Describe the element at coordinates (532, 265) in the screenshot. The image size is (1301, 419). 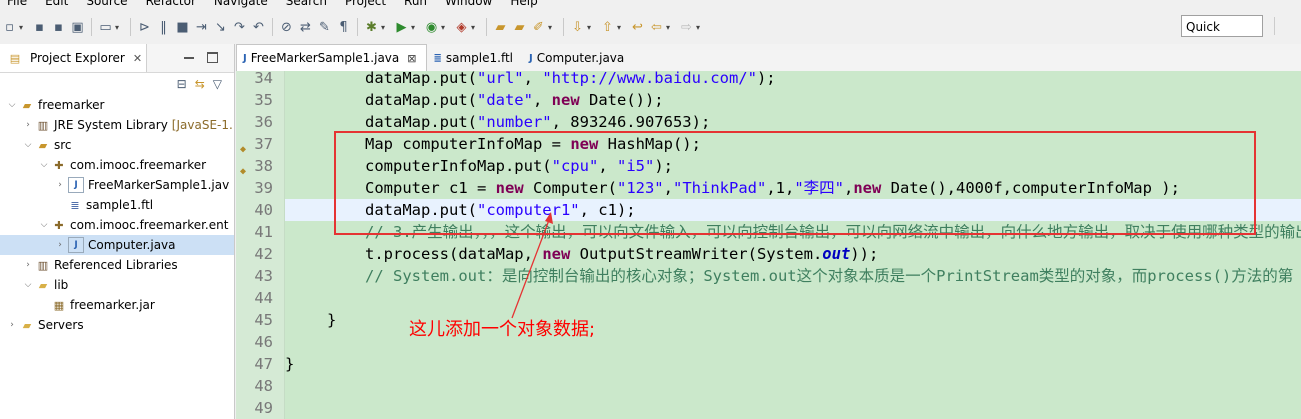
I see `annotation-arrow` at that location.